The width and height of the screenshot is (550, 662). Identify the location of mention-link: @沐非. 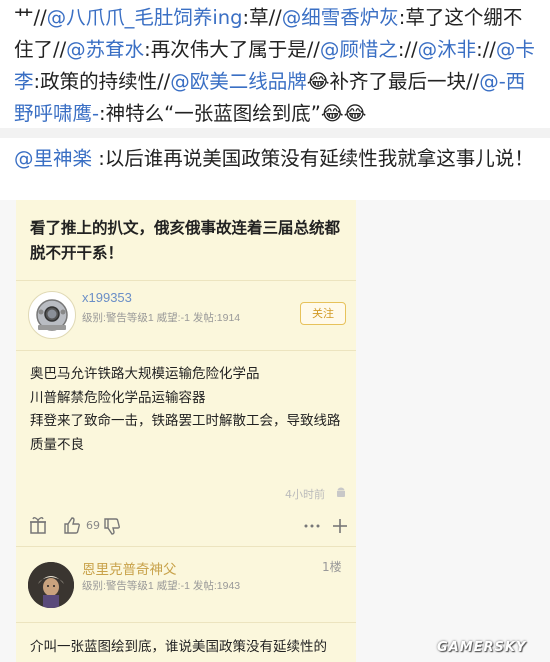
(447, 49).